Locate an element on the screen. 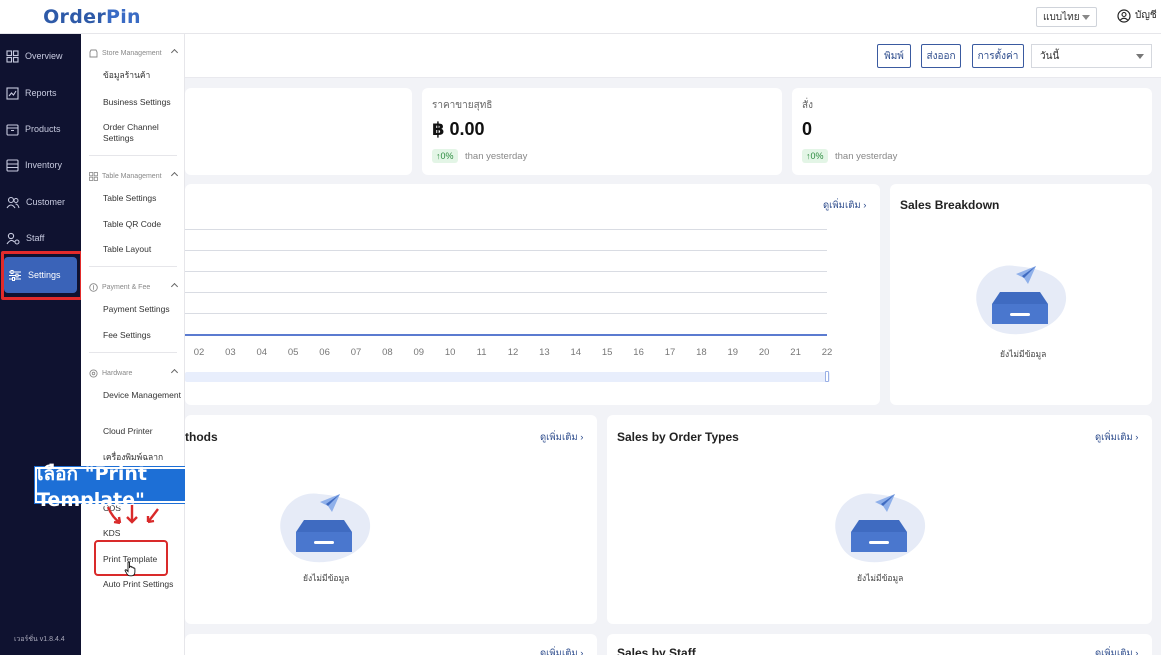 The width and height of the screenshot is (1161, 655). logo: OrderPin is located at coordinates (92, 17).